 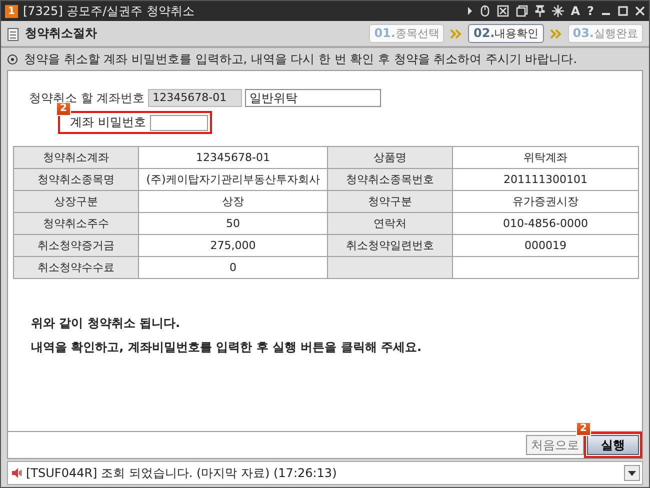 What do you see at coordinates (227, 347) in the screenshot?
I see `instruction-text: 내역을 확인하고, 계좌비밀번호를 입력한 후 실행 버튼을 클릭해 주세요.` at bounding box center [227, 347].